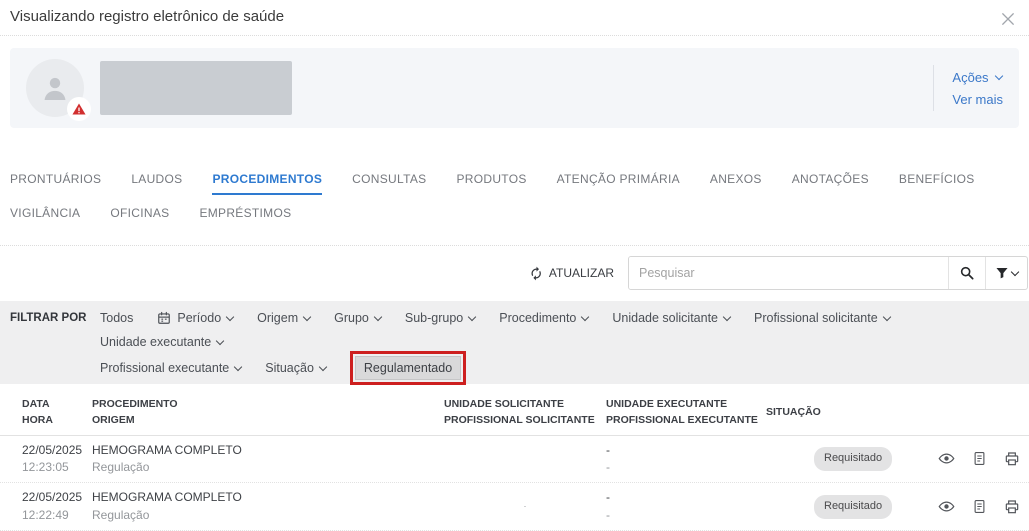 The width and height of the screenshot is (1029, 531). I want to click on filter-todos: Todos, so click(116, 318).